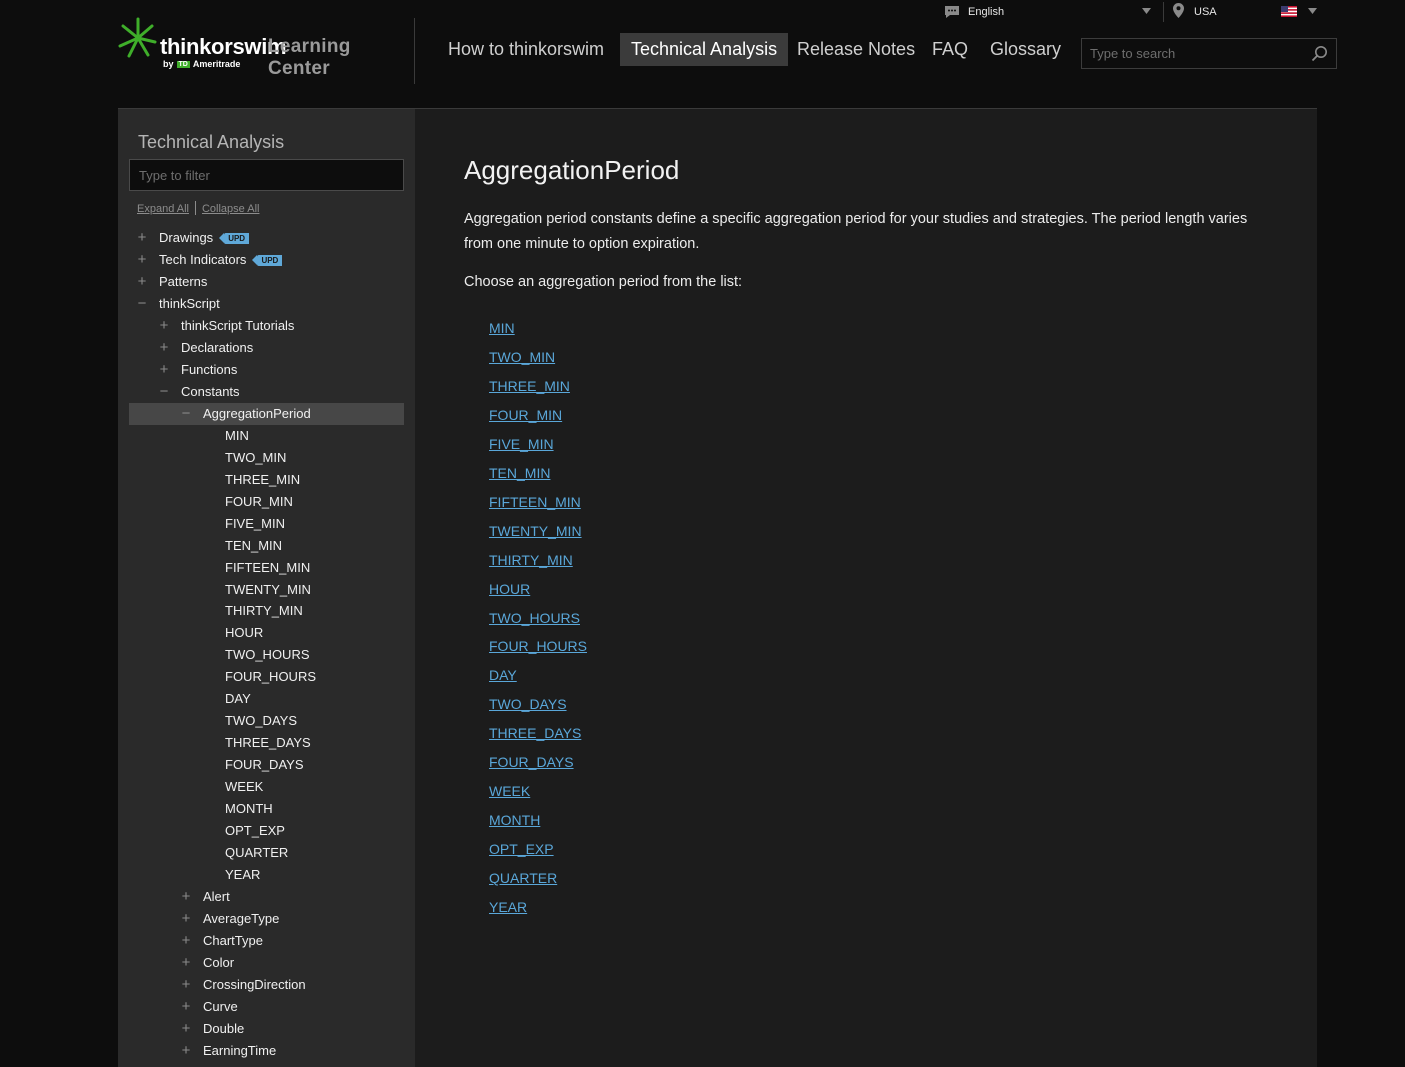 The image size is (1405, 1067). What do you see at coordinates (266, 633) in the screenshot?
I see `tree-item-hour: HOUR` at bounding box center [266, 633].